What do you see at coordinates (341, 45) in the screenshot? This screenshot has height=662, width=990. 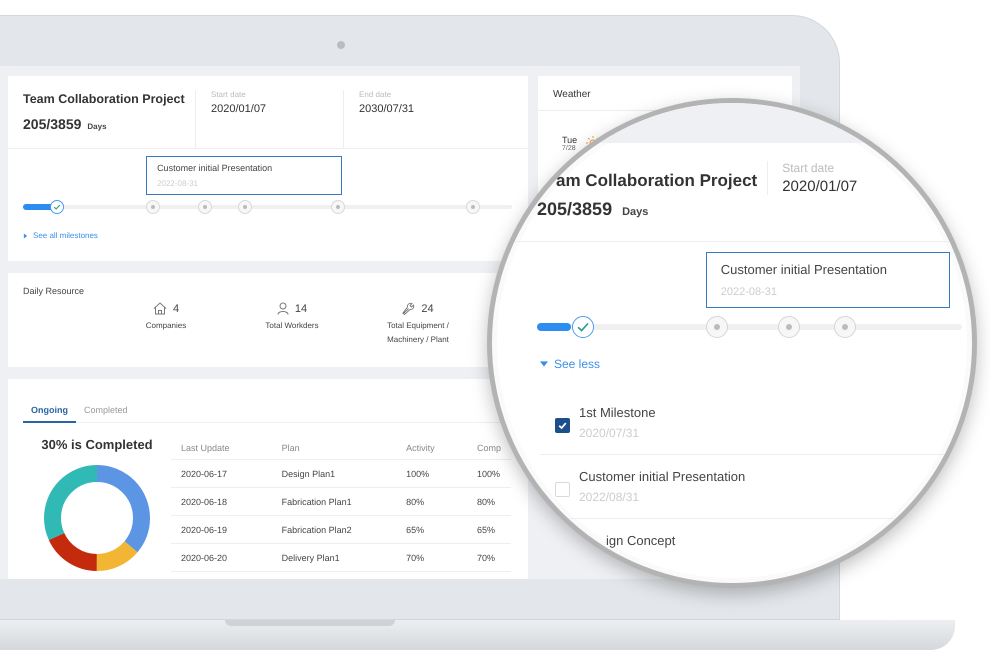 I see `camera-icon` at bounding box center [341, 45].